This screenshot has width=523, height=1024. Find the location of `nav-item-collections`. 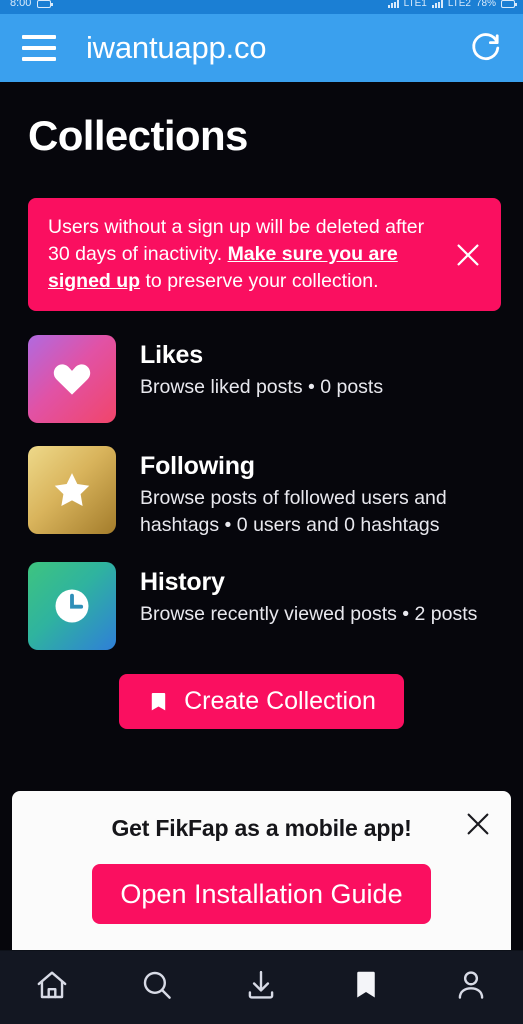

nav-item-collections is located at coordinates (366, 988).